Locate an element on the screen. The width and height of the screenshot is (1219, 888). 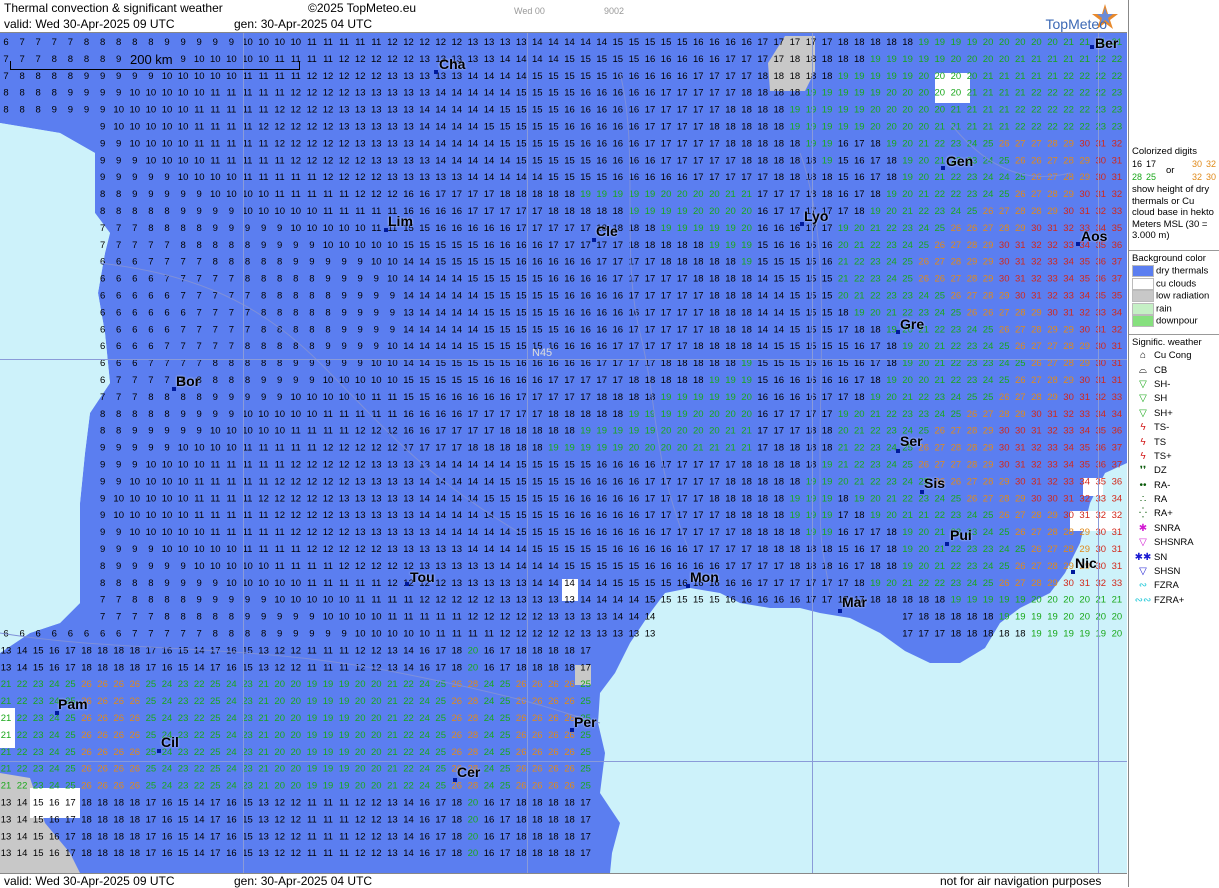
city-label-sis: Sis is located at coordinates (934, 483).